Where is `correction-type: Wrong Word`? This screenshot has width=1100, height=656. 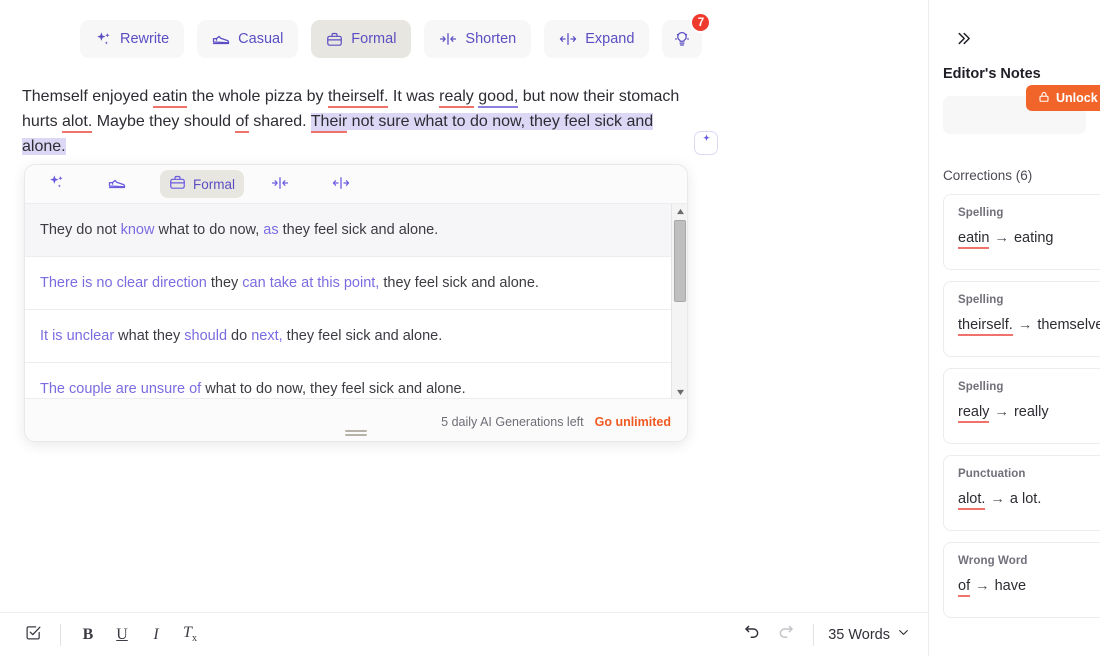 correction-type: Wrong Word is located at coordinates (993, 561).